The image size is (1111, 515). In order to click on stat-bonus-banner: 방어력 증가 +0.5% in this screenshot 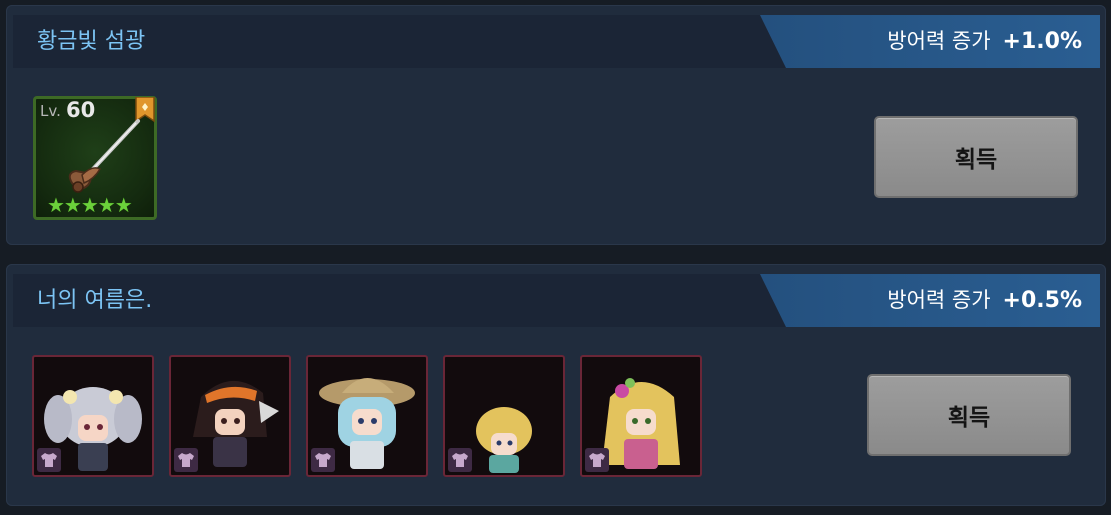, I will do `click(930, 300)`.